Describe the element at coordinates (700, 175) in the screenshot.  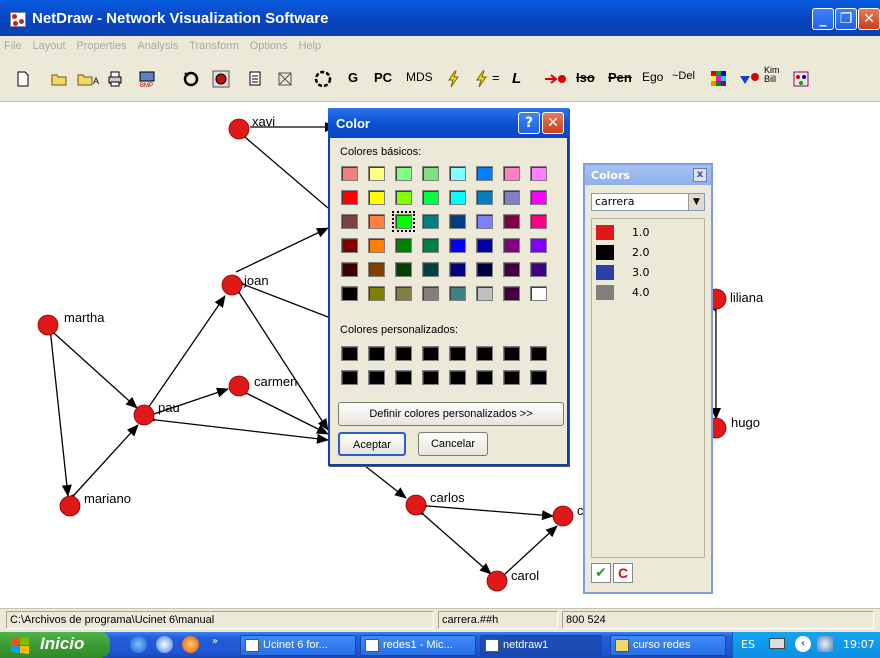
I see `colors-panel-close-button: x` at that location.